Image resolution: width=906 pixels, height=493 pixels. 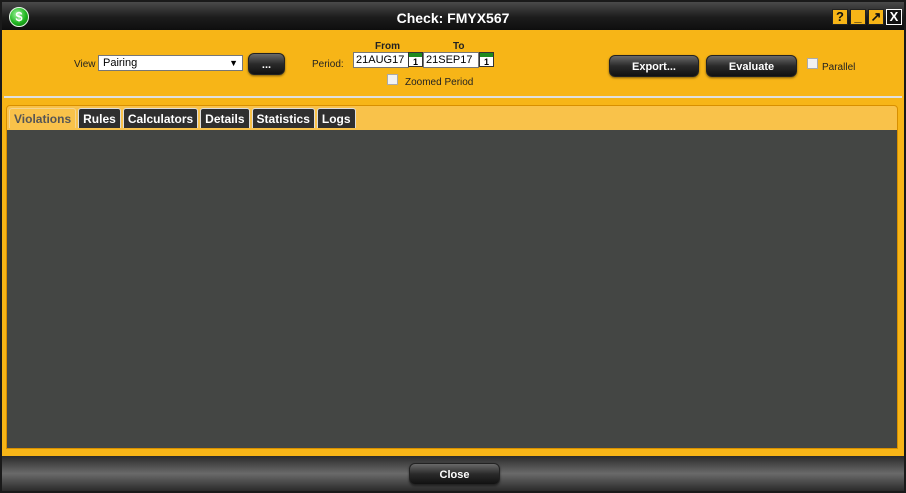 I want to click on footer-bar: Close, so click(x=453, y=472).